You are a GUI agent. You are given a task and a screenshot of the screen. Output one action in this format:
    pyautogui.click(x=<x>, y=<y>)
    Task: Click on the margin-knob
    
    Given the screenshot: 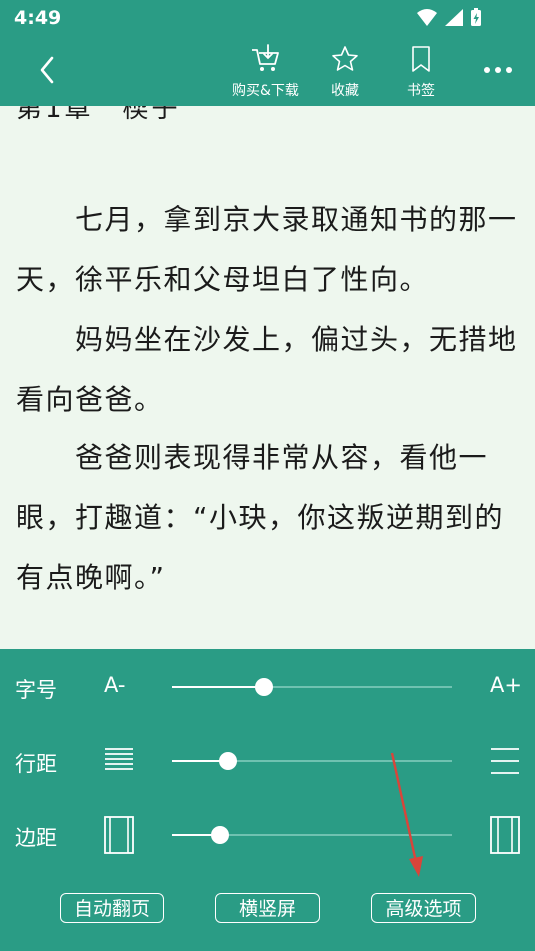 What is the action you would take?
    pyautogui.click(x=219, y=835)
    